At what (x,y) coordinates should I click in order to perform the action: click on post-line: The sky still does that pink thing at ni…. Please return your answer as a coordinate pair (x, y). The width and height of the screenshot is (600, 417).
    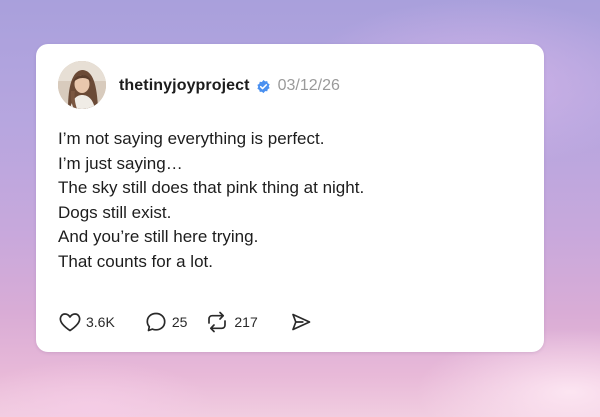
    Looking at the image, I should click on (211, 188).